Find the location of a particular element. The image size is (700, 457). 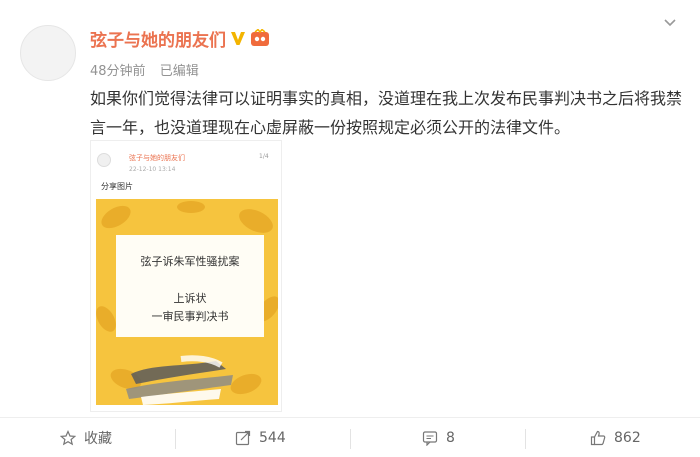

action-bar: 收藏 544 8 862 is located at coordinates (350, 437).